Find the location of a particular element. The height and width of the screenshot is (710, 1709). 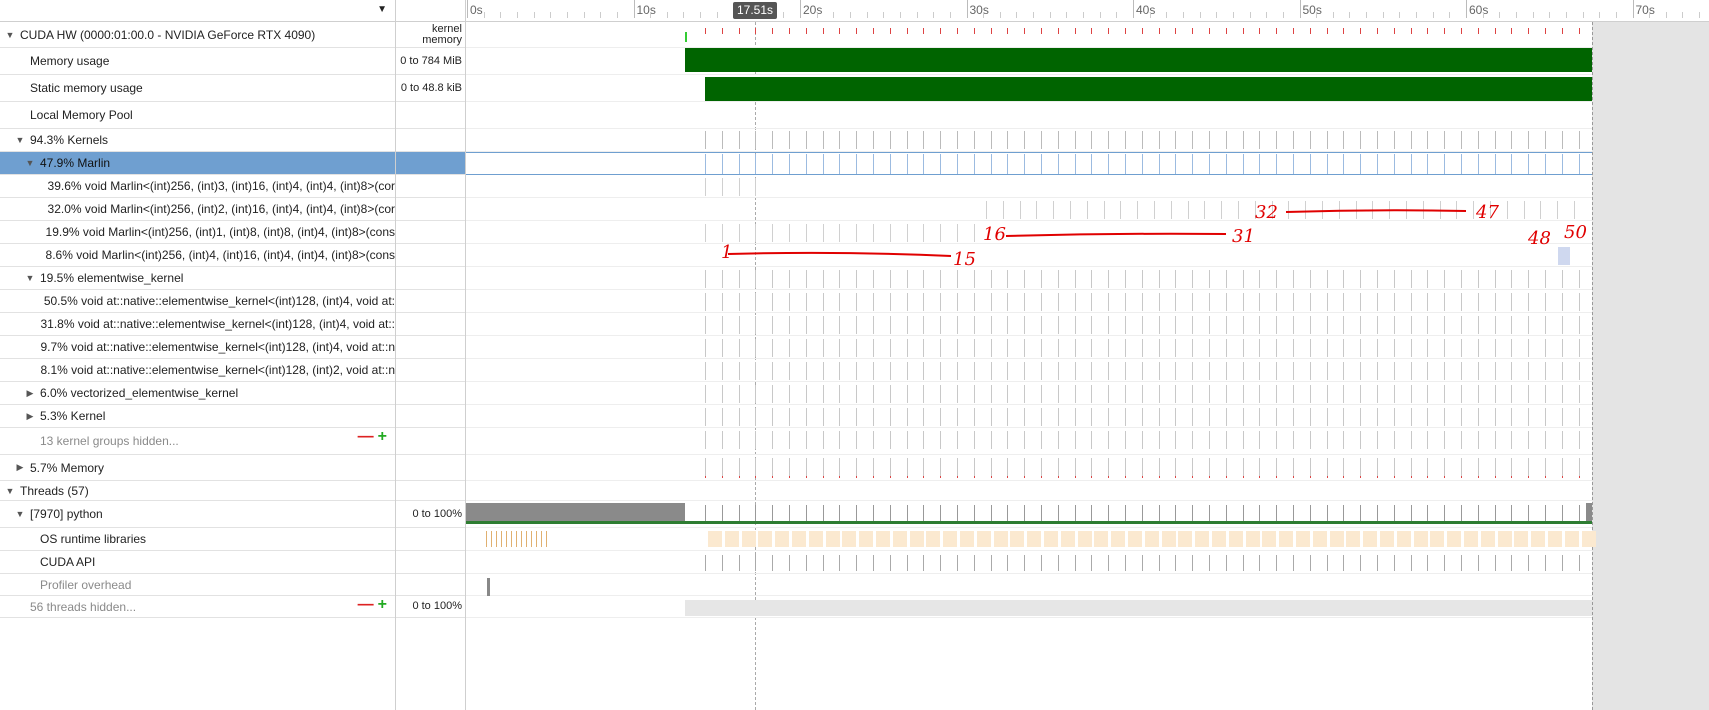

row-vectorized: ▶ 6.0% vectorized_elementwise_kernel is located at coordinates (197, 393).